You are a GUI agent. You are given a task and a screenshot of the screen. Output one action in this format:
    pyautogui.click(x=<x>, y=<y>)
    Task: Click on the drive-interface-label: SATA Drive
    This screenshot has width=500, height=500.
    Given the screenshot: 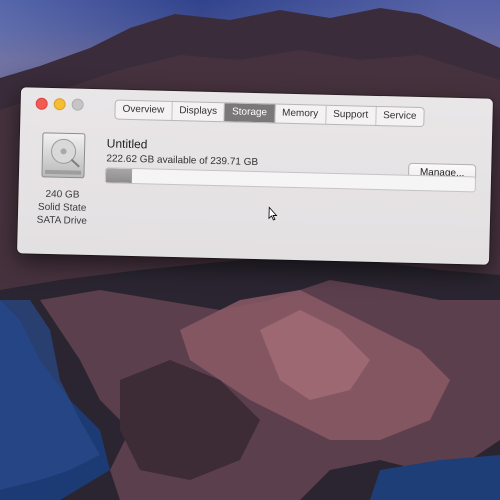 What is the action you would take?
    pyautogui.click(x=62, y=220)
    